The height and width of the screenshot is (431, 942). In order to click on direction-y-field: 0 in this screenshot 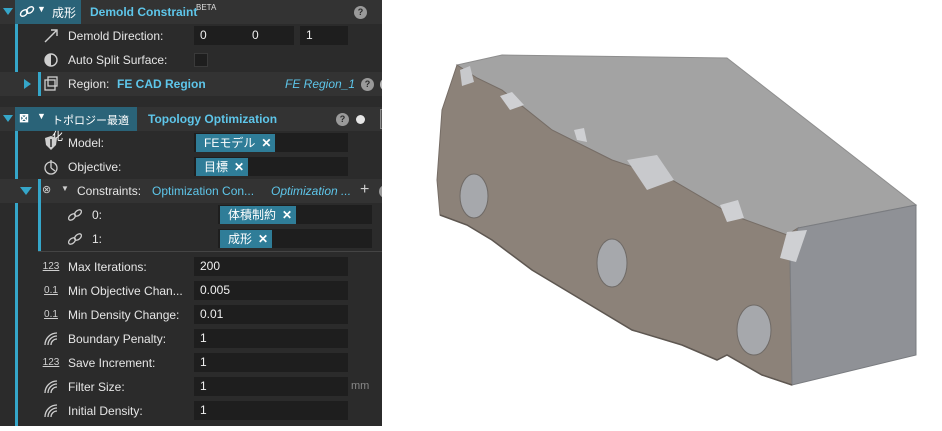, I will do `click(270, 35)`.